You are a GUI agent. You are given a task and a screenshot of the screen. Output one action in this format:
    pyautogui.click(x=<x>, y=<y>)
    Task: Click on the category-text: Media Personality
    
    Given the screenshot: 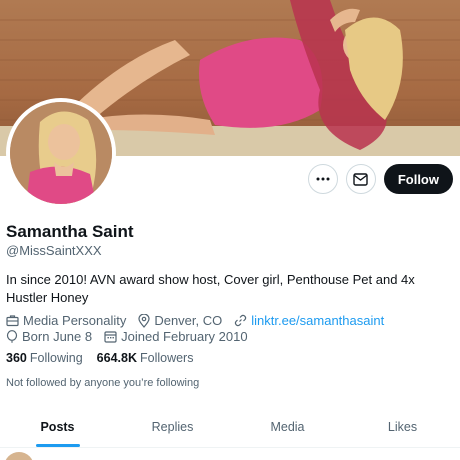 What is the action you would take?
    pyautogui.click(x=75, y=320)
    